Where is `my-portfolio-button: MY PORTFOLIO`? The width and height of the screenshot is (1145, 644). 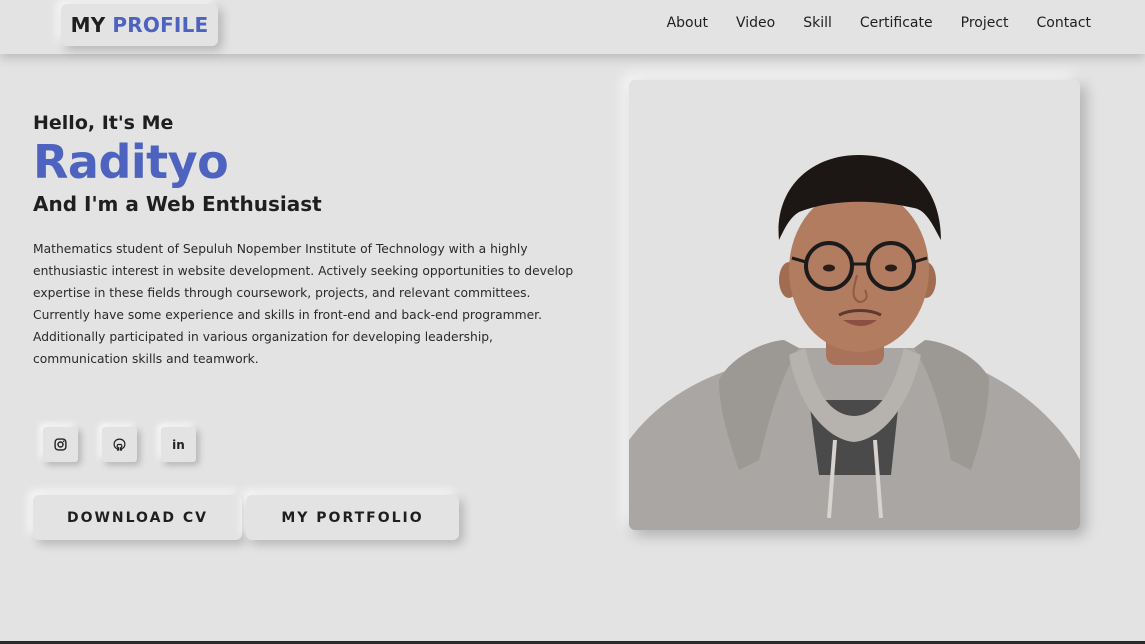 my-portfolio-button: MY PORTFOLIO is located at coordinates (352, 517).